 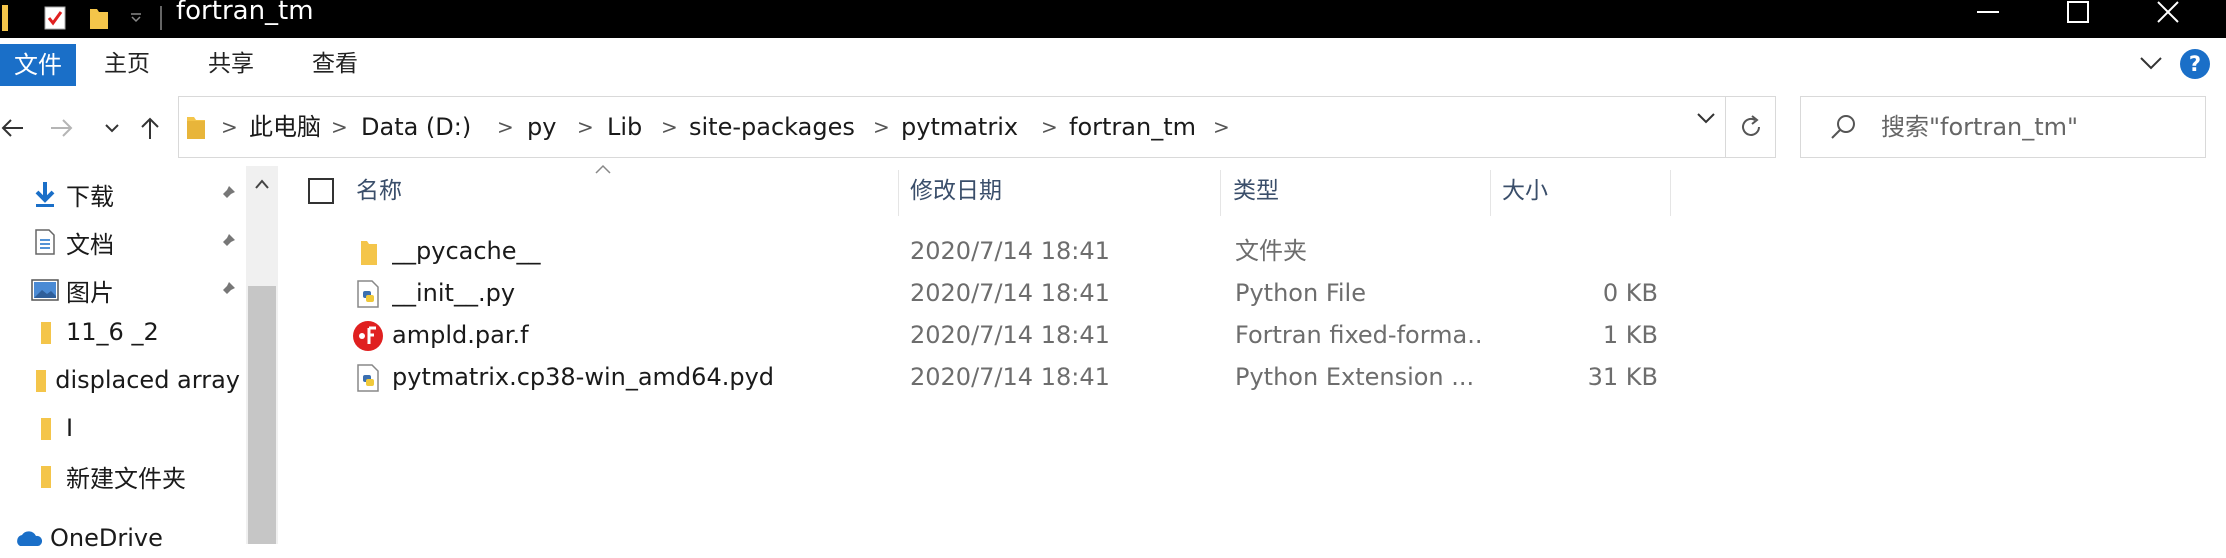 I want to click on breadcrumb-pytmatrix: pytmatrix, so click(x=959, y=127).